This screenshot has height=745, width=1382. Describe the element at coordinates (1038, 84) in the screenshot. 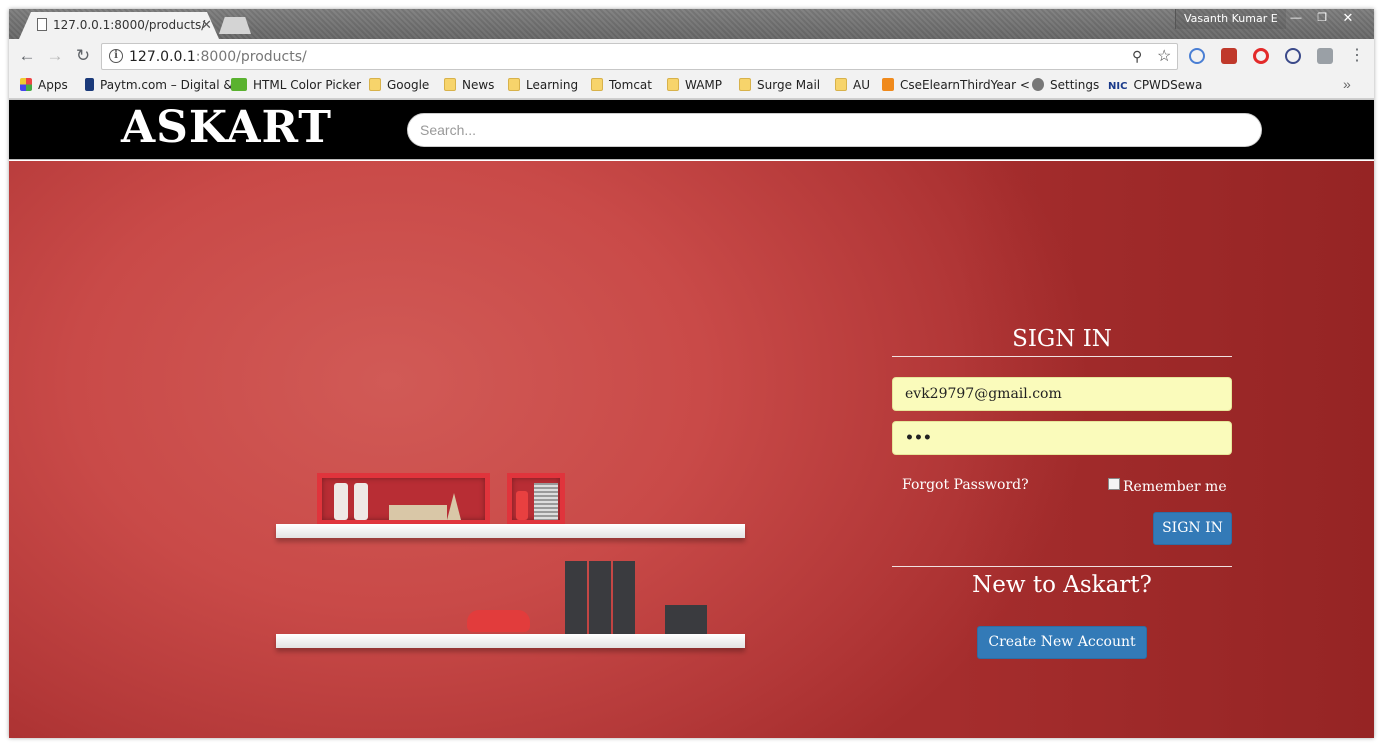

I see `gear-icon` at that location.